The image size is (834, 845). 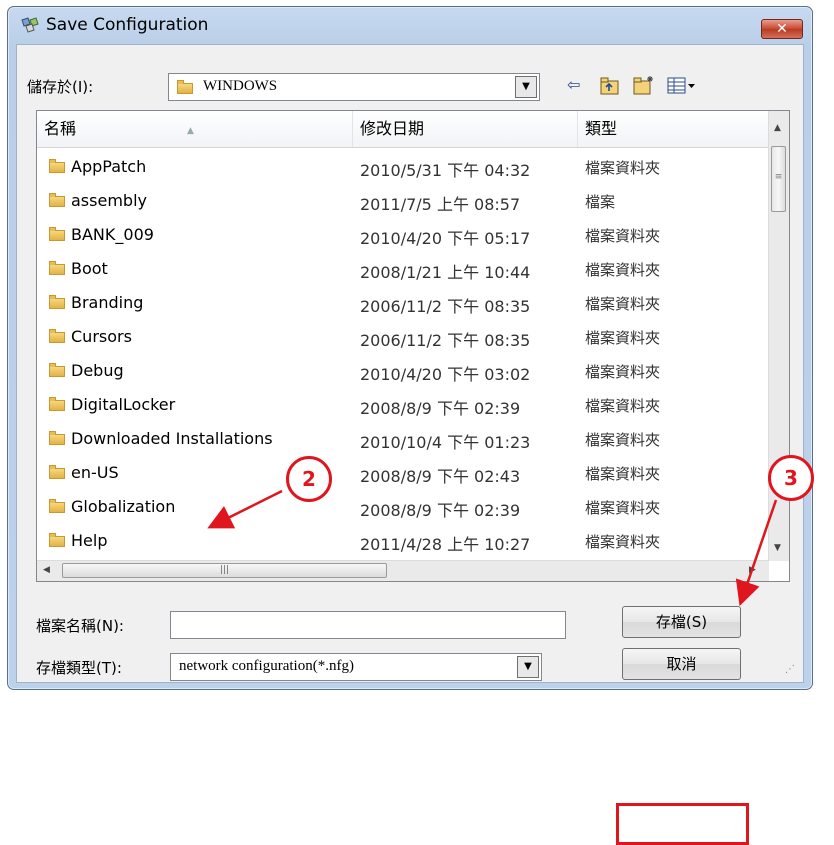 I want to click on arrow-to-save, so click(x=756, y=553).